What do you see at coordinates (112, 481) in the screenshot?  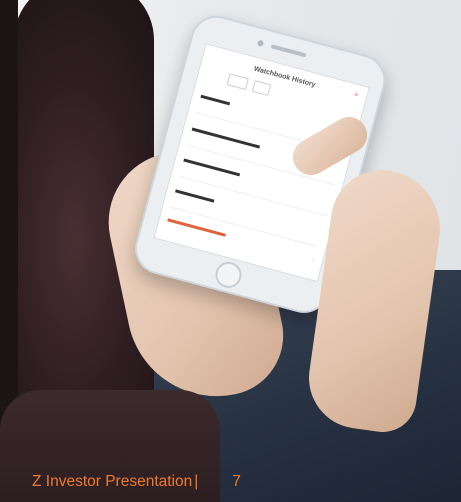 I see `caption-title: Z Investor Presentation` at bounding box center [112, 481].